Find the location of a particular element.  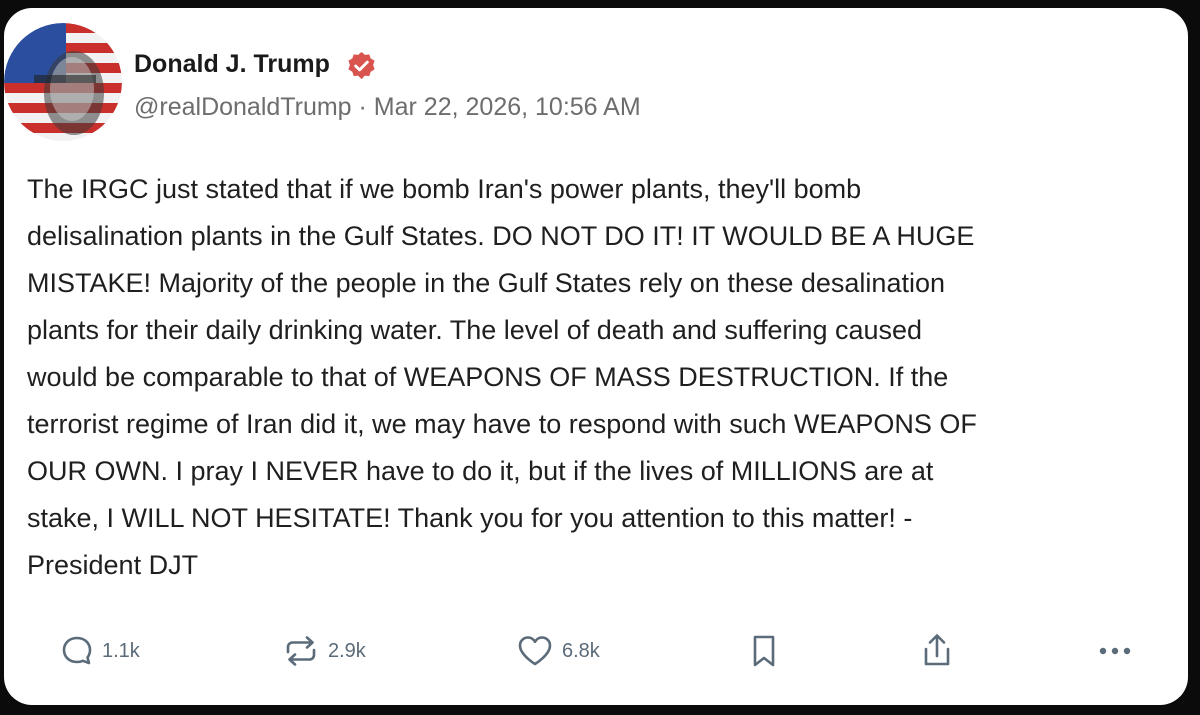

share-icon is located at coordinates (937, 650).